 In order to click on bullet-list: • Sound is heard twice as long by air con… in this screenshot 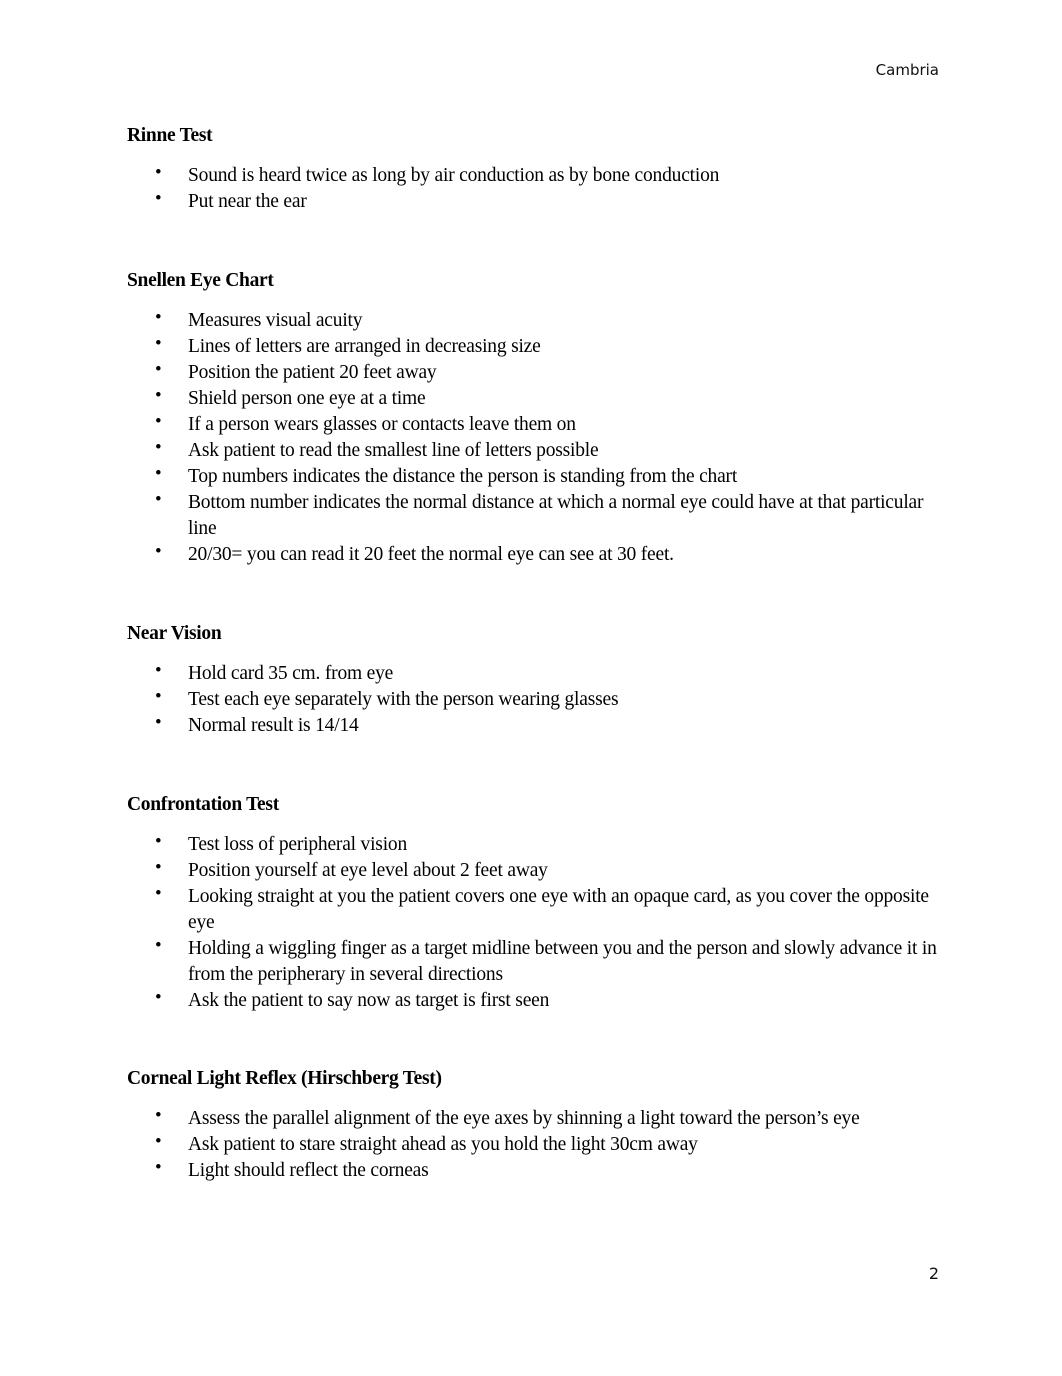, I will do `click(537, 188)`.